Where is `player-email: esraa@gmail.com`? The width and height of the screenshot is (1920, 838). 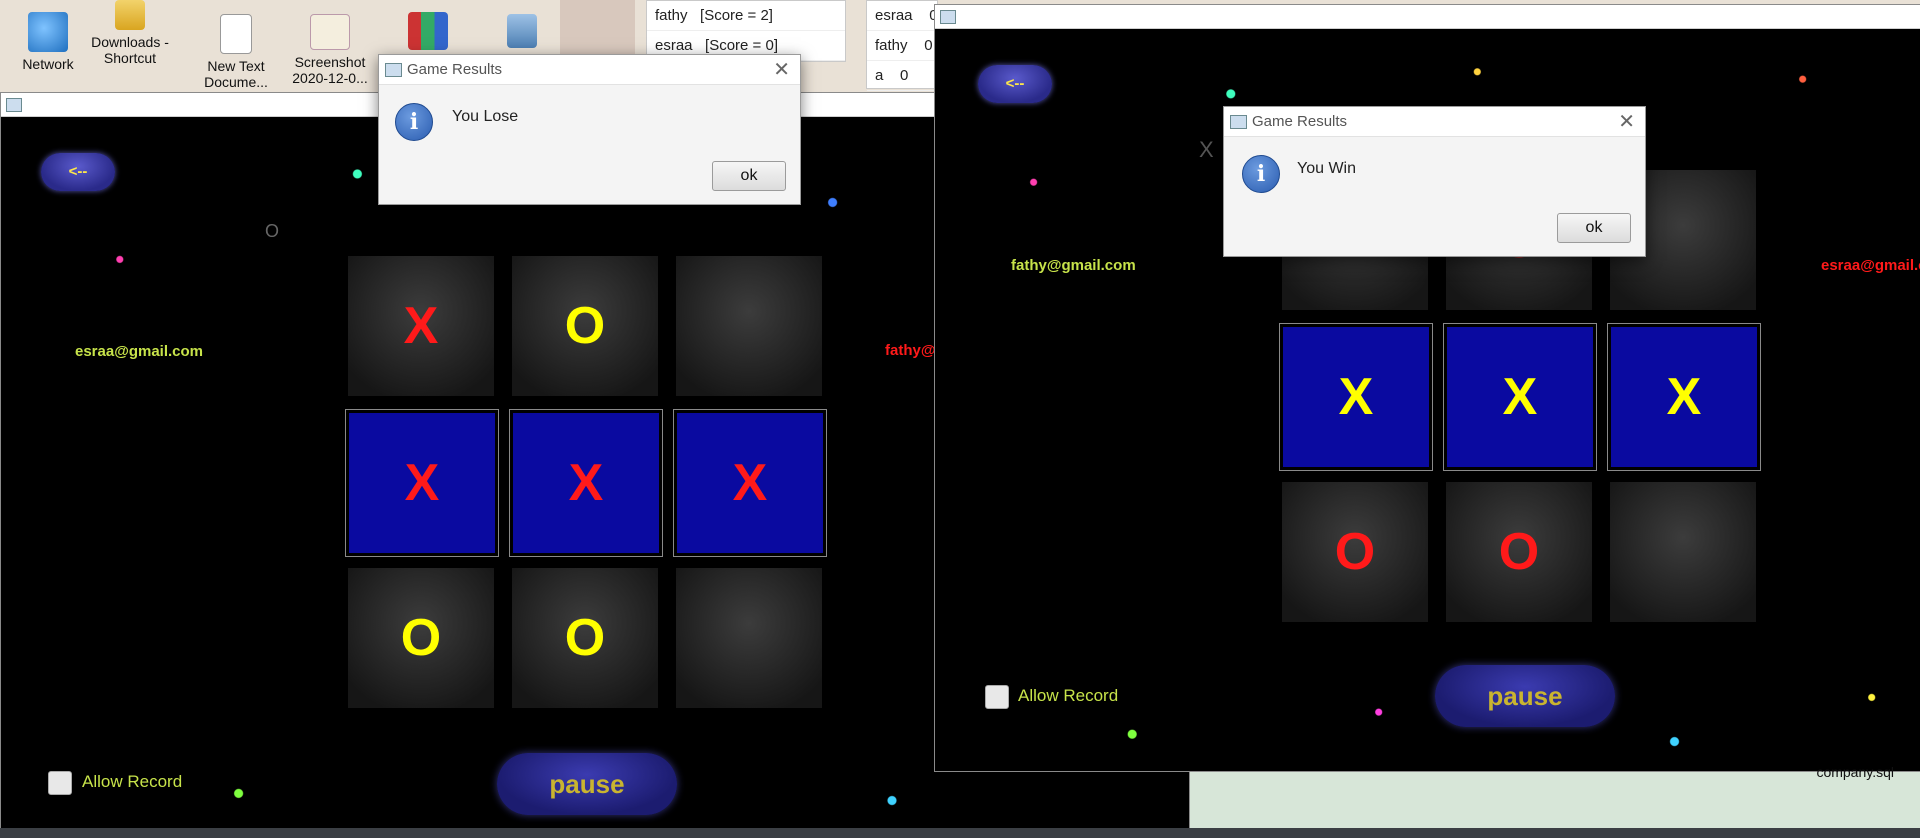 player-email: esraa@gmail.com is located at coordinates (139, 351).